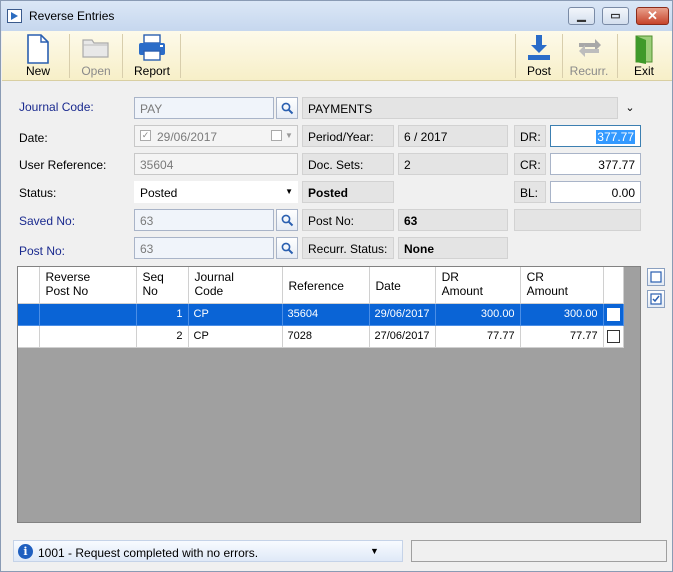 This screenshot has width=673, height=572. What do you see at coordinates (204, 220) in the screenshot?
I see `saved-no-input: 63` at bounding box center [204, 220].